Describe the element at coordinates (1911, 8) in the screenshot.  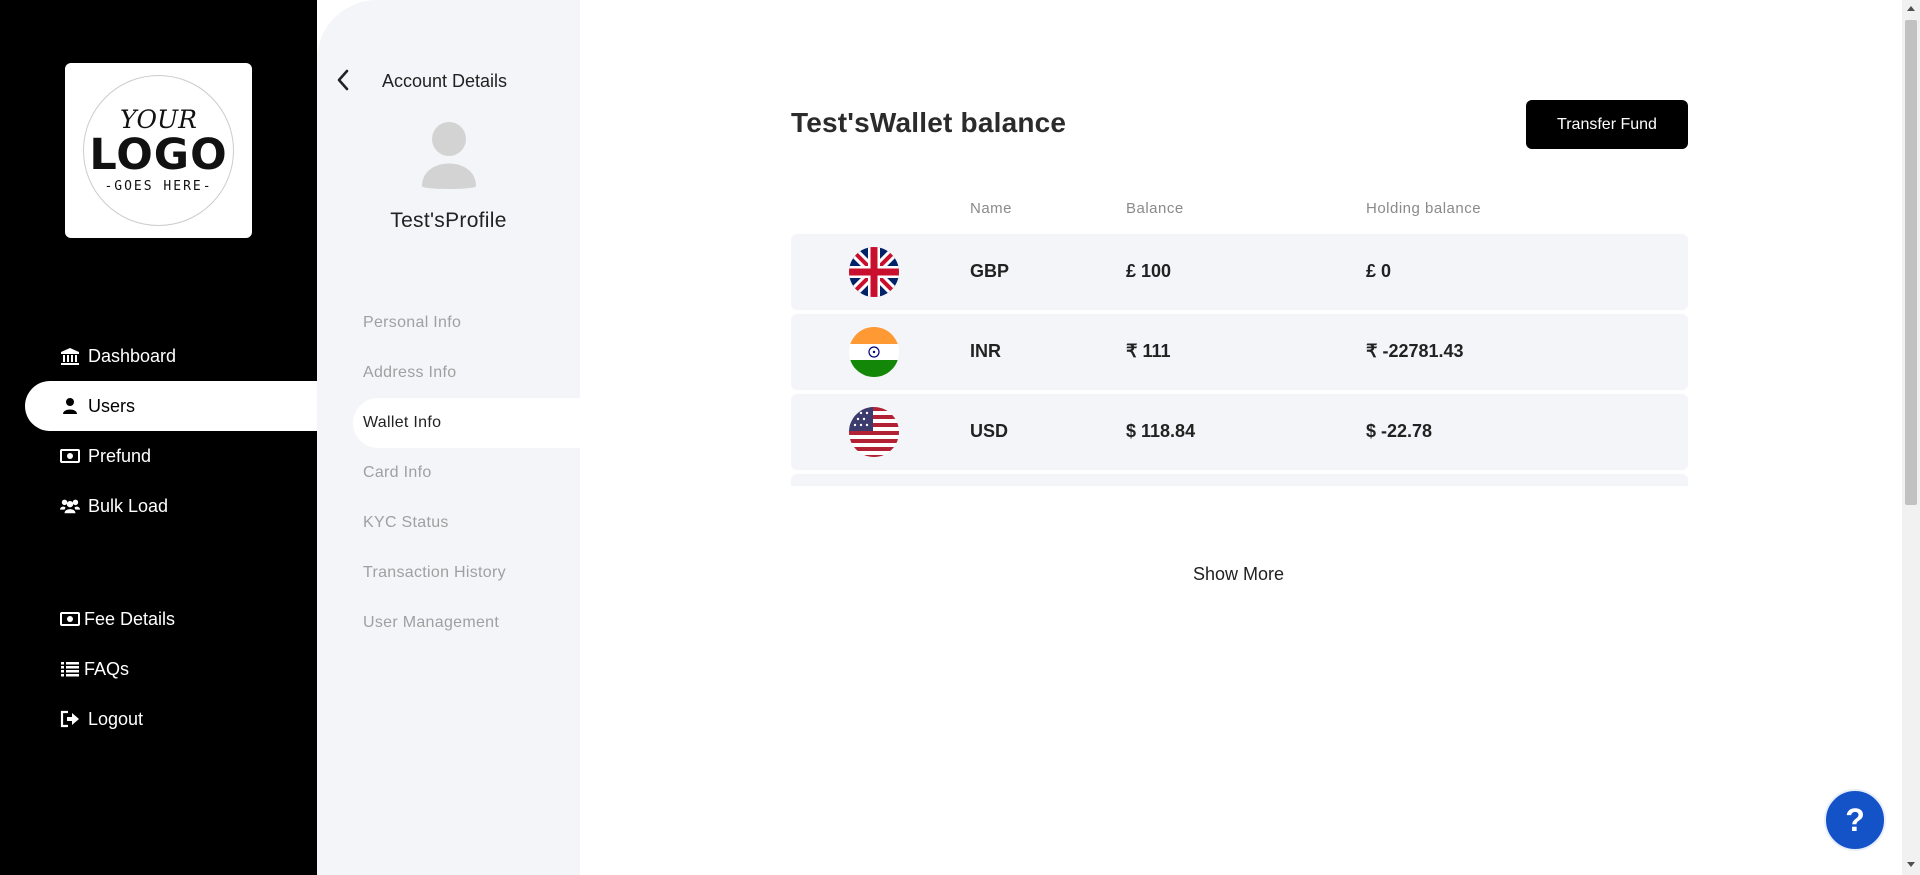
I see `scroll-up-icon` at that location.